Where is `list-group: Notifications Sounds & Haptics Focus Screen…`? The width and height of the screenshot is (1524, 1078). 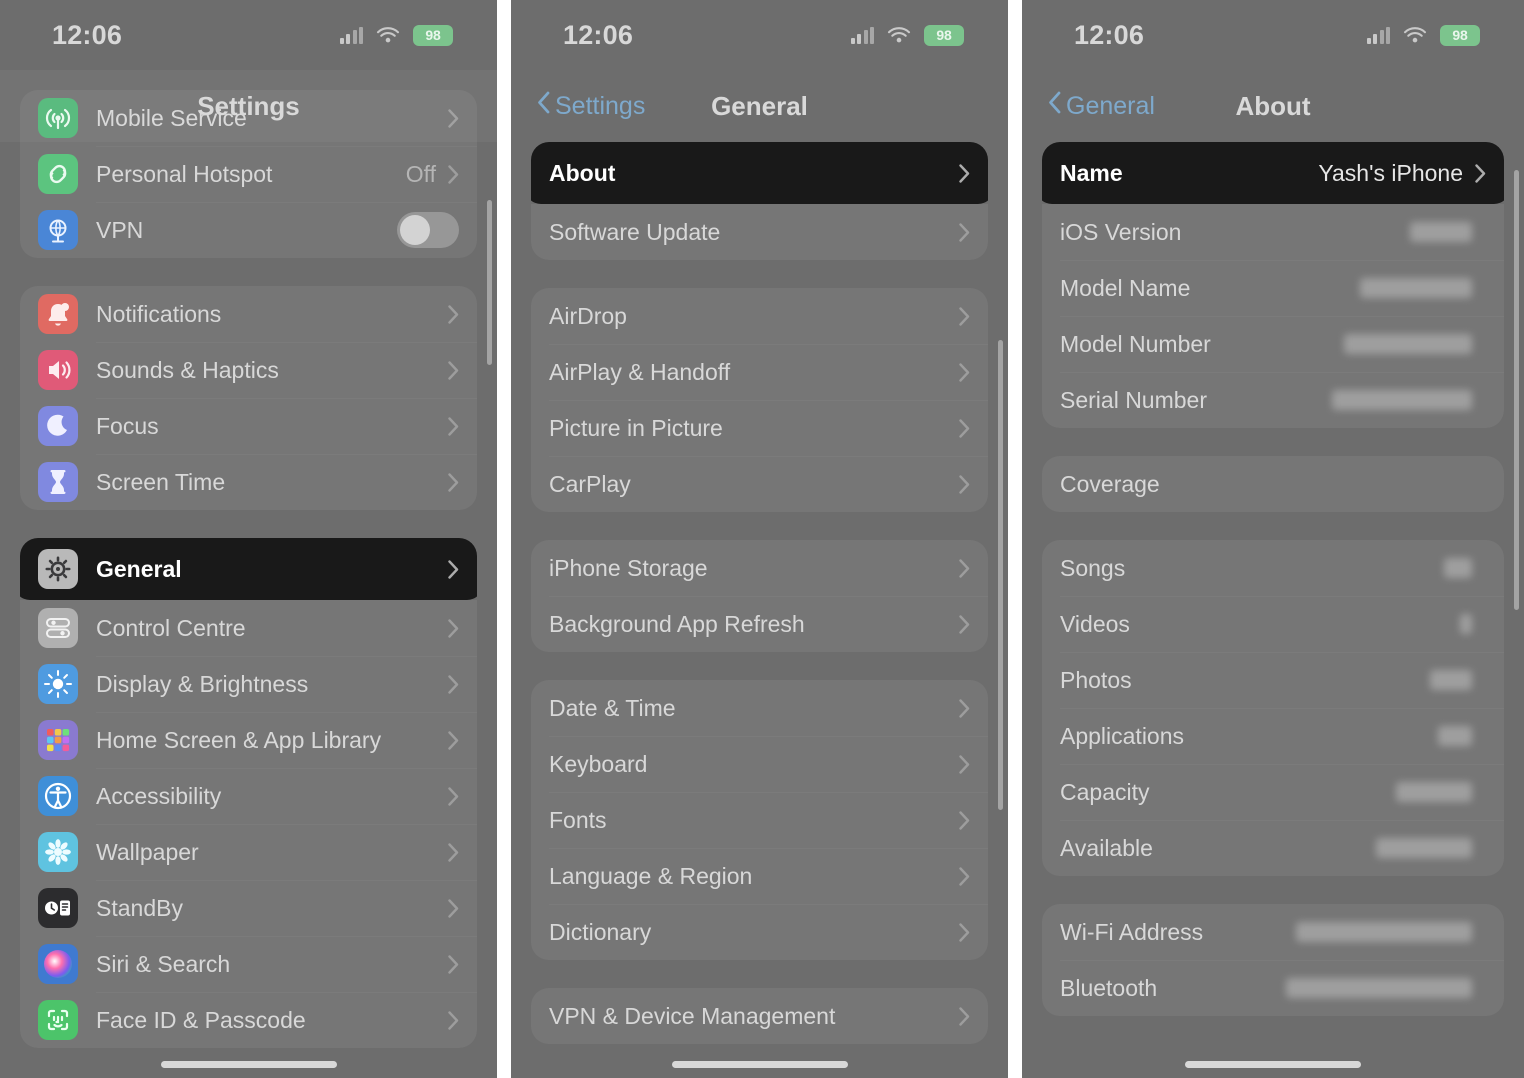
list-group: Notifications Sounds & Haptics Focus Screen… is located at coordinates (248, 398).